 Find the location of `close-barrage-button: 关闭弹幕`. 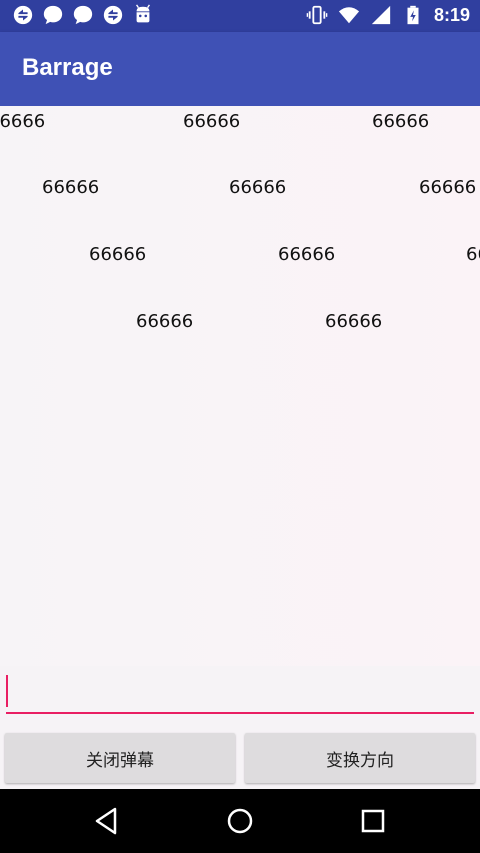

close-barrage-button: 关闭弹幕 is located at coordinates (120, 758).